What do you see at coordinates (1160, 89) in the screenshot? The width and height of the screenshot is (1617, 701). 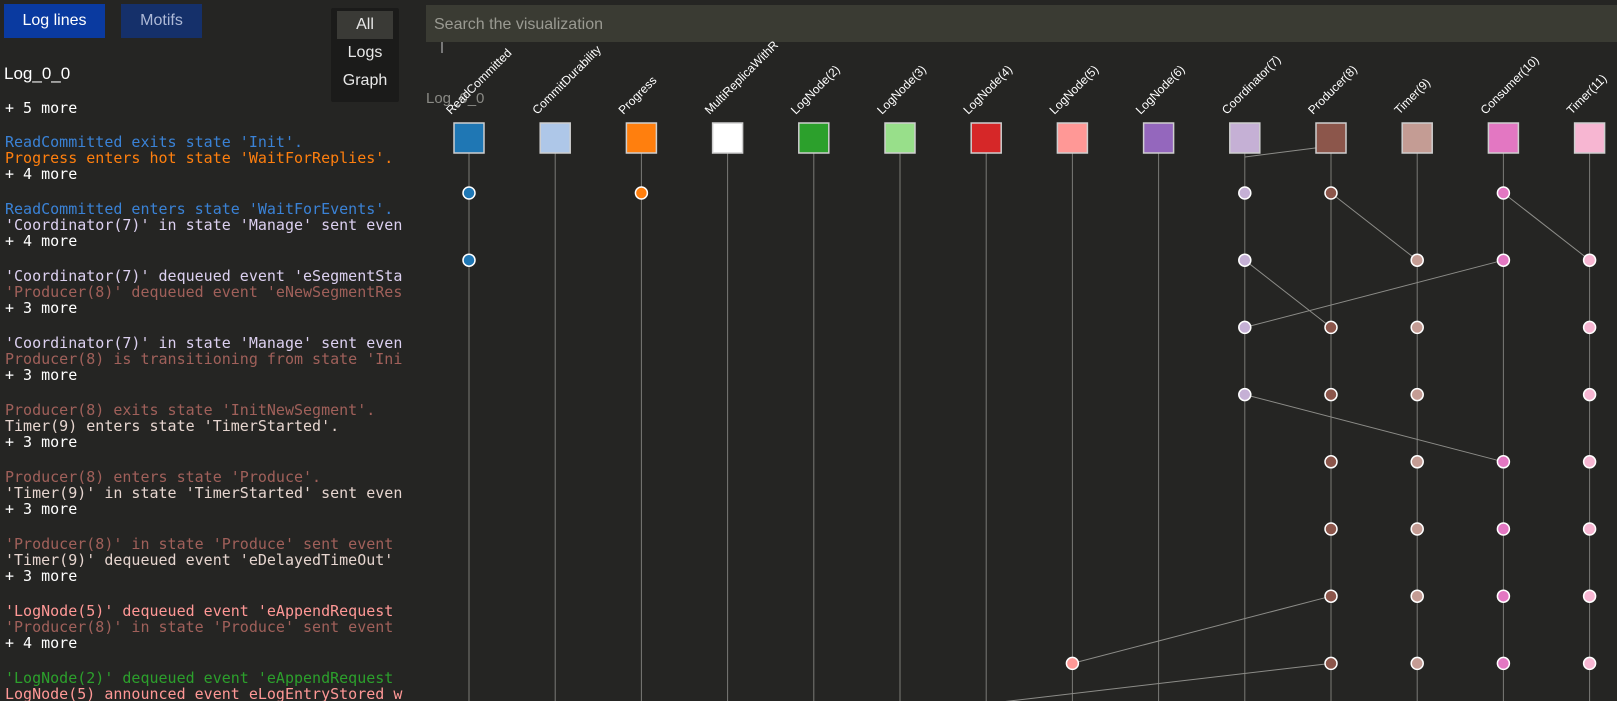 I see `lifeline-label: LogNode(6)` at bounding box center [1160, 89].